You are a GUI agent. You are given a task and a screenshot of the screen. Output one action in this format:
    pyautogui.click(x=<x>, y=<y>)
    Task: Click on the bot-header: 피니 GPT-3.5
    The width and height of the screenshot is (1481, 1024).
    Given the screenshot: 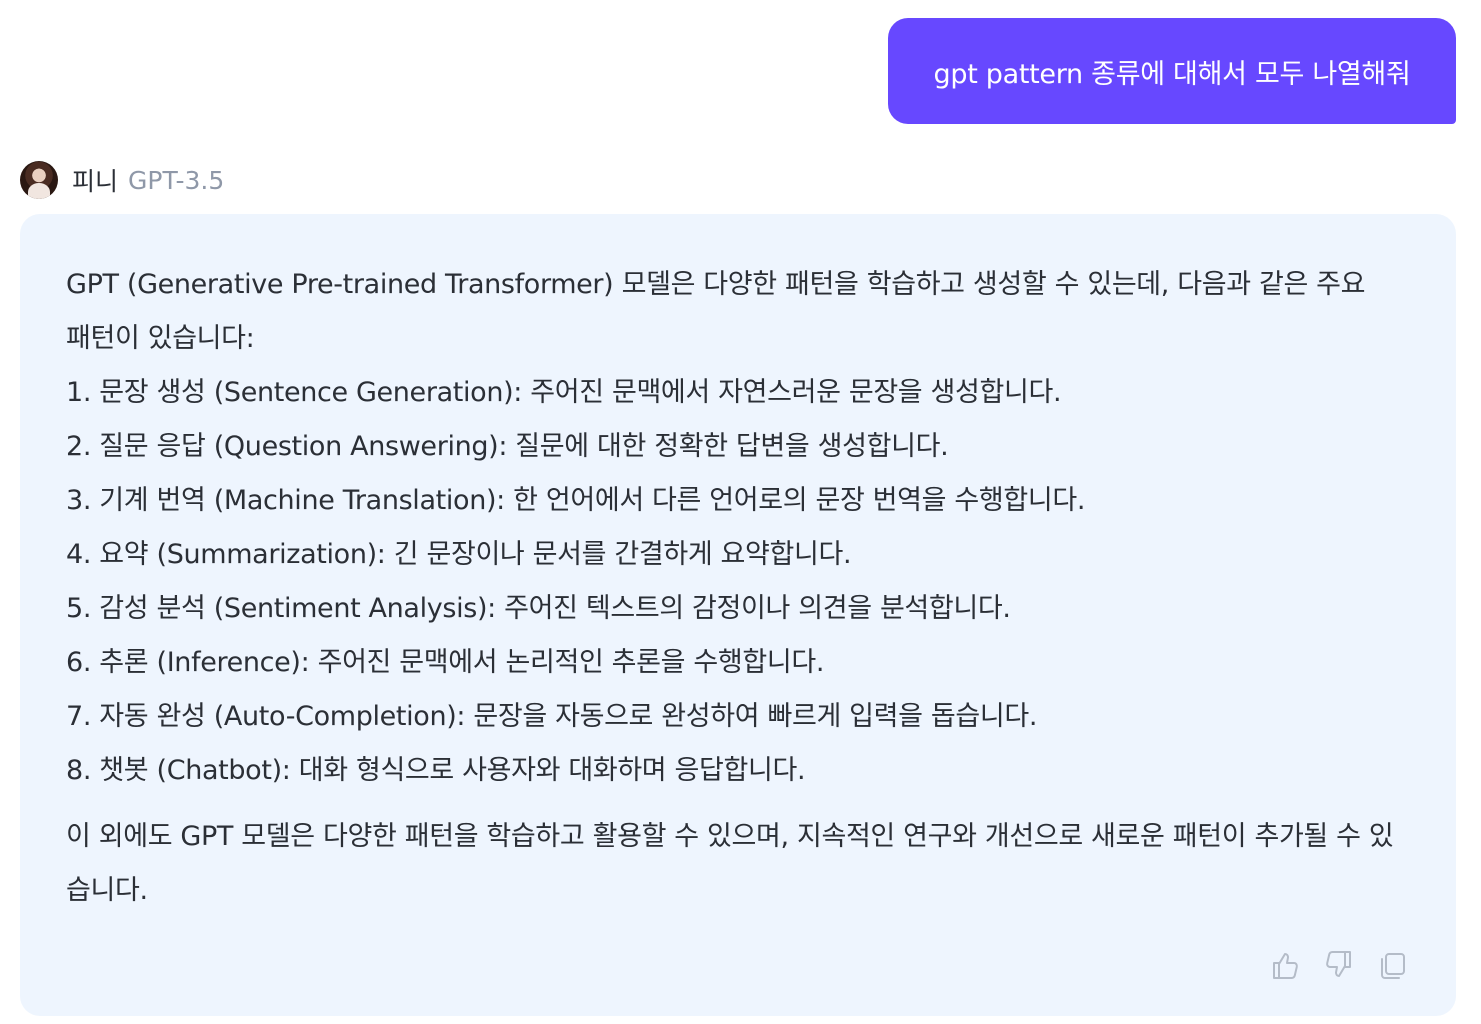 What is the action you would take?
    pyautogui.click(x=122, y=180)
    